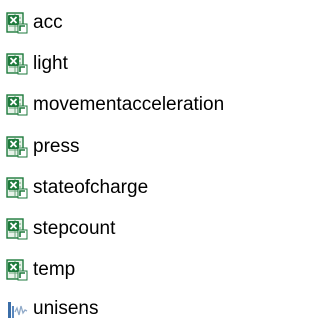 The height and width of the screenshot is (322, 320). I want to click on list-item-acc: acc, so click(34, 23).